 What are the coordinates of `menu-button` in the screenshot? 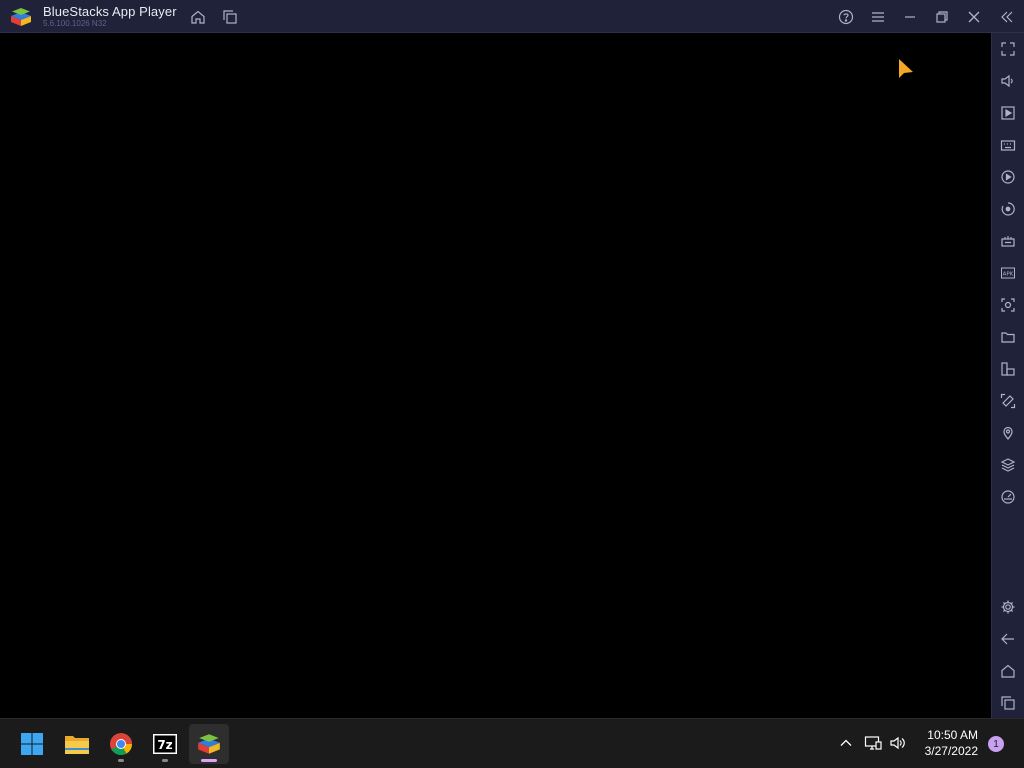 It's located at (878, 16).